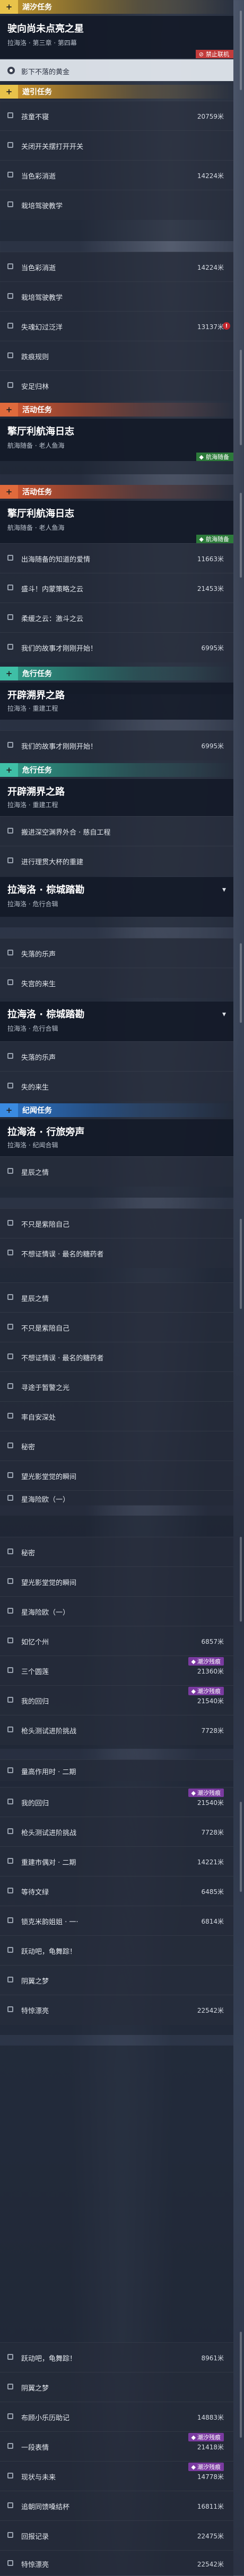 Image resolution: width=244 pixels, height=2576 pixels. Describe the element at coordinates (117, 1641) in the screenshot. I see `objective-row: 如忆个州 6857米` at that location.